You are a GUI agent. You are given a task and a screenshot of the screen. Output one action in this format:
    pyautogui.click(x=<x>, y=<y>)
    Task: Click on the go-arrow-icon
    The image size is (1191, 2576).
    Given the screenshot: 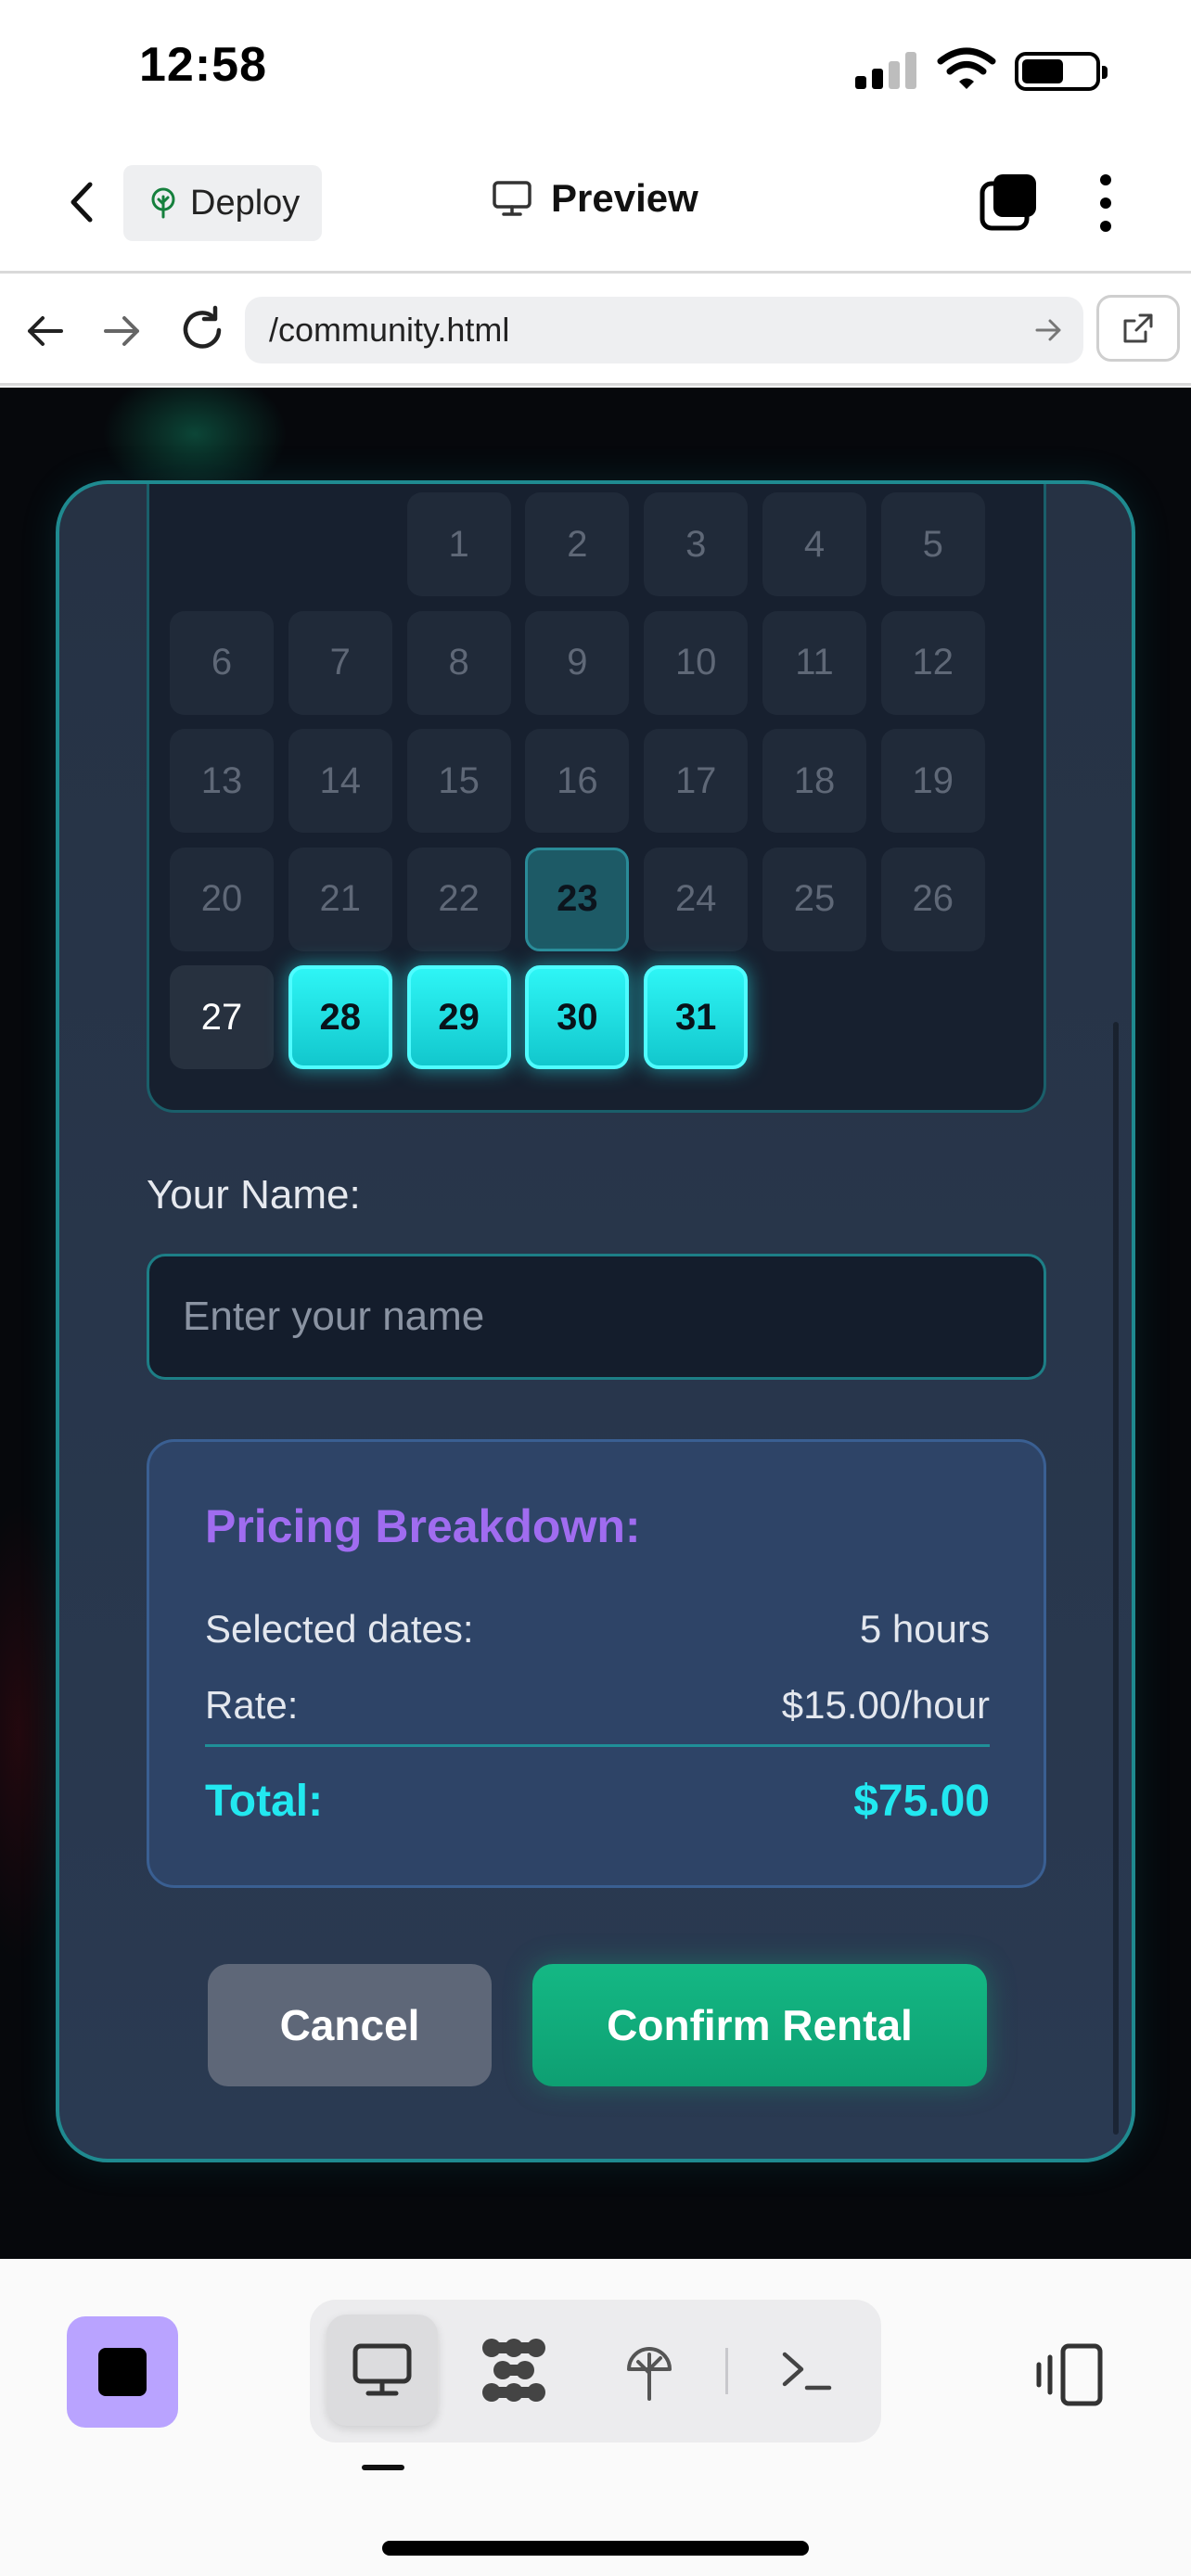 What is the action you would take?
    pyautogui.click(x=1048, y=330)
    